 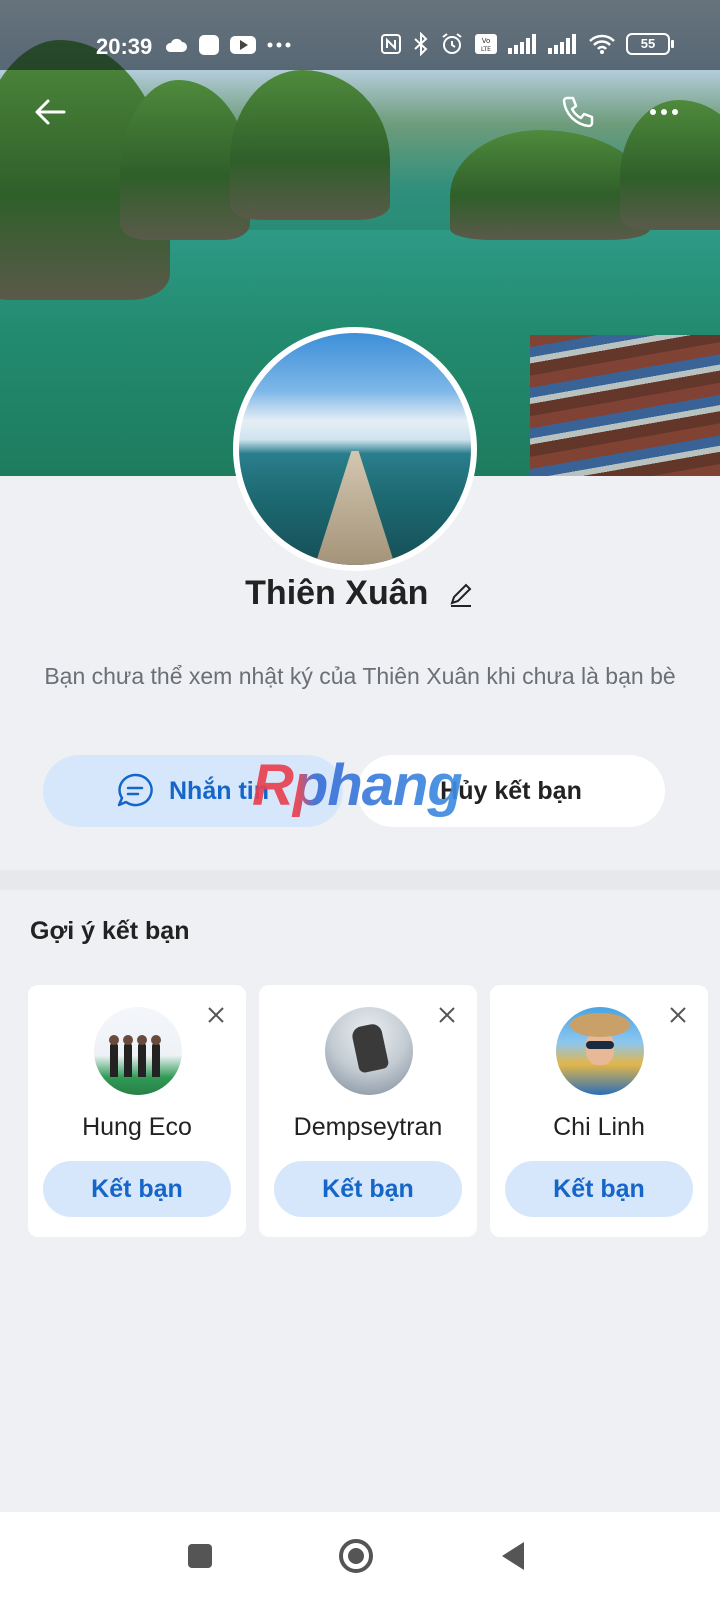 What do you see at coordinates (176, 45) in the screenshot?
I see `cloud-icon` at bounding box center [176, 45].